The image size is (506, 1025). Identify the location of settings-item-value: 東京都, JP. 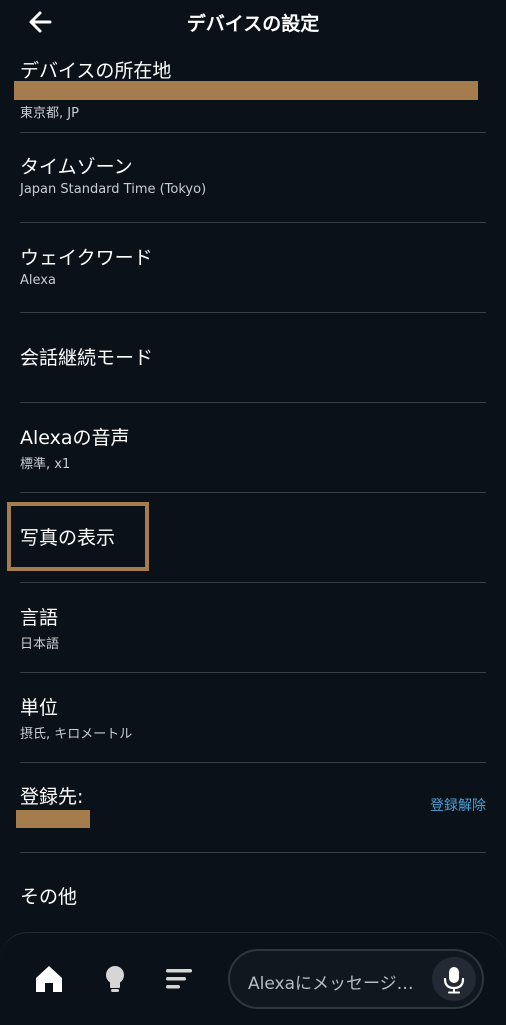
(49, 113).